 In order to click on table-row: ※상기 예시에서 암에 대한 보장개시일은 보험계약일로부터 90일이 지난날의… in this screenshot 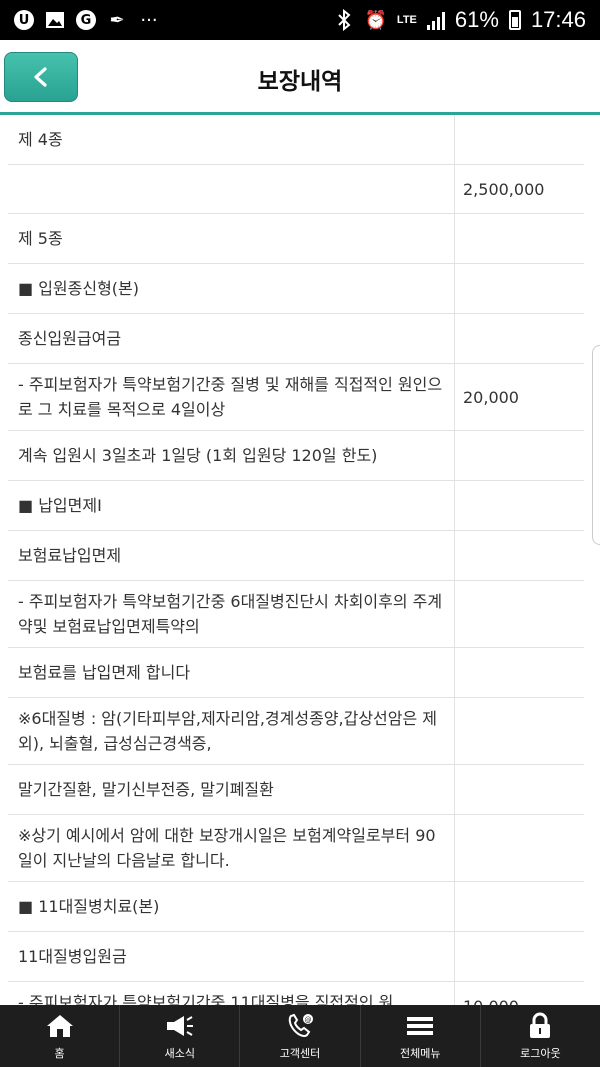, I will do `click(296, 848)`.